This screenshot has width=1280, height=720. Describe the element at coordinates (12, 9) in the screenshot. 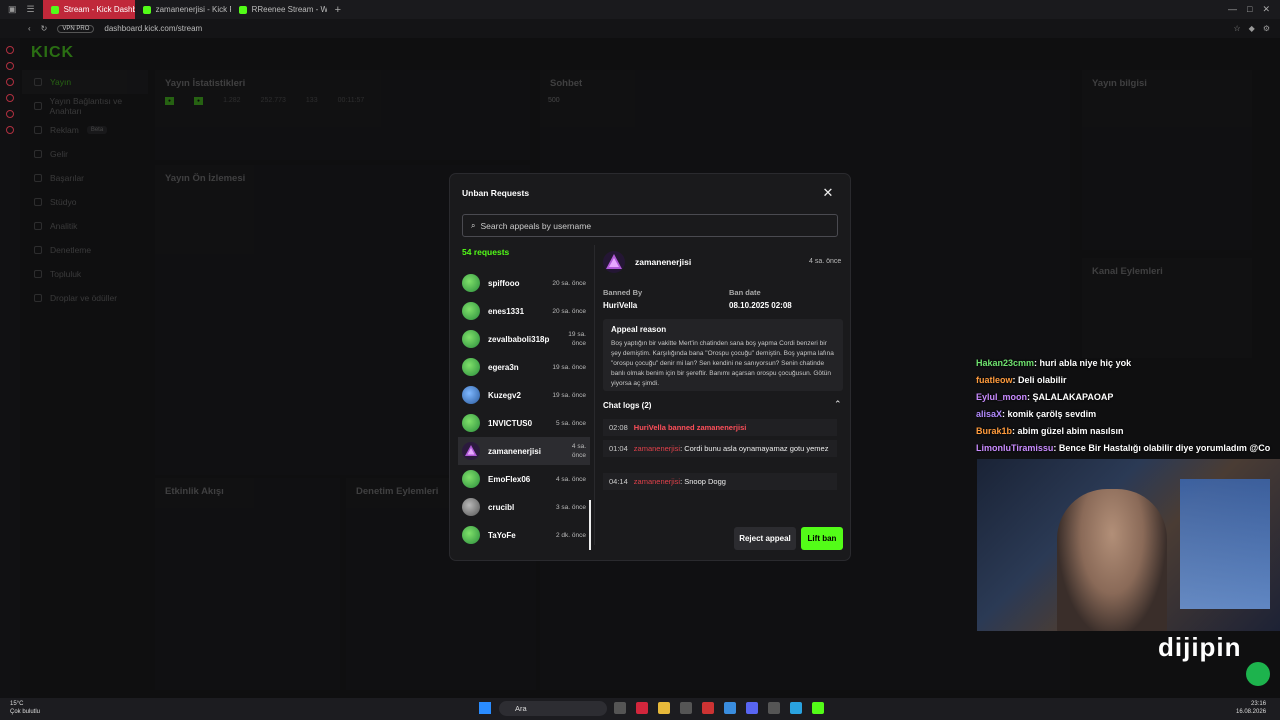

I see `workspace-icon: ▣` at that location.